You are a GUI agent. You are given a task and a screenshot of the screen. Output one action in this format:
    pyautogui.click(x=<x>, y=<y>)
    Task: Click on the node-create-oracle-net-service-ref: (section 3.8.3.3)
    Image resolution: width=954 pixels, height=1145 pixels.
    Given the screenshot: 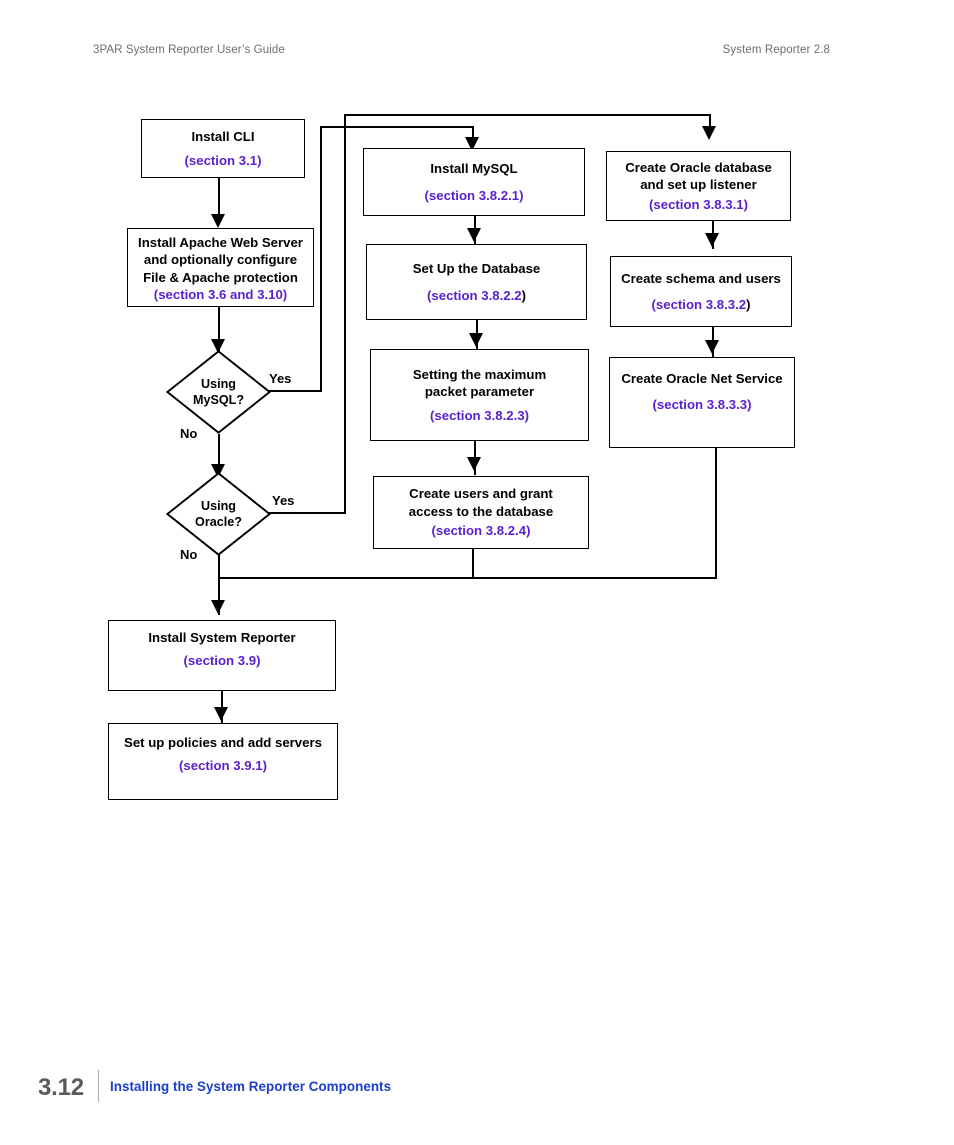 What is the action you would take?
    pyautogui.click(x=702, y=405)
    